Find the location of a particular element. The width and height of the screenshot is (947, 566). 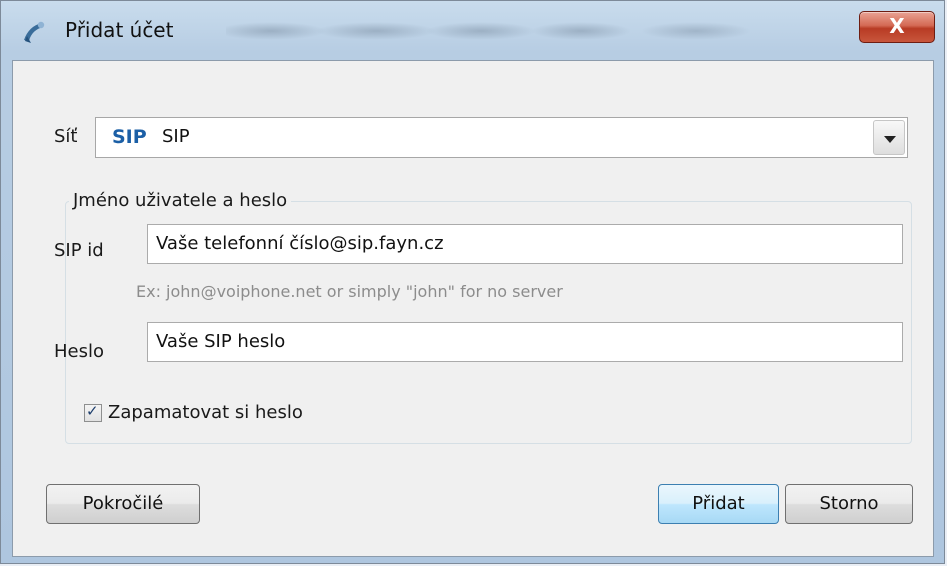

dropdown-arrow-button is located at coordinates (889, 137).